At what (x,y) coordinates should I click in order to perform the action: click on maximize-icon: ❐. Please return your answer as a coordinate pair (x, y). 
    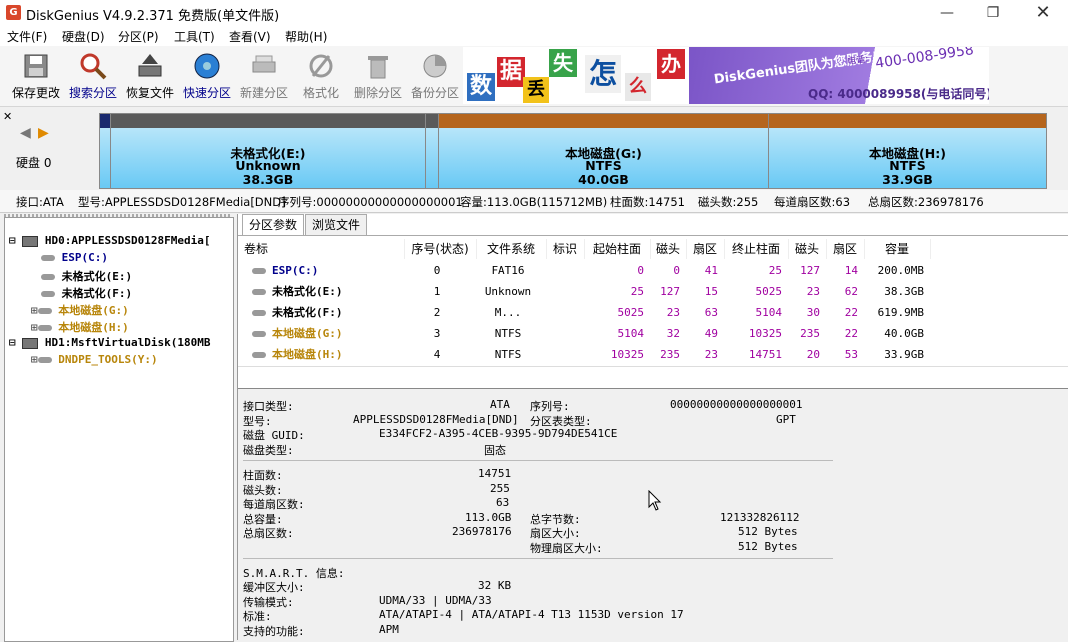
    Looking at the image, I should click on (993, 13).